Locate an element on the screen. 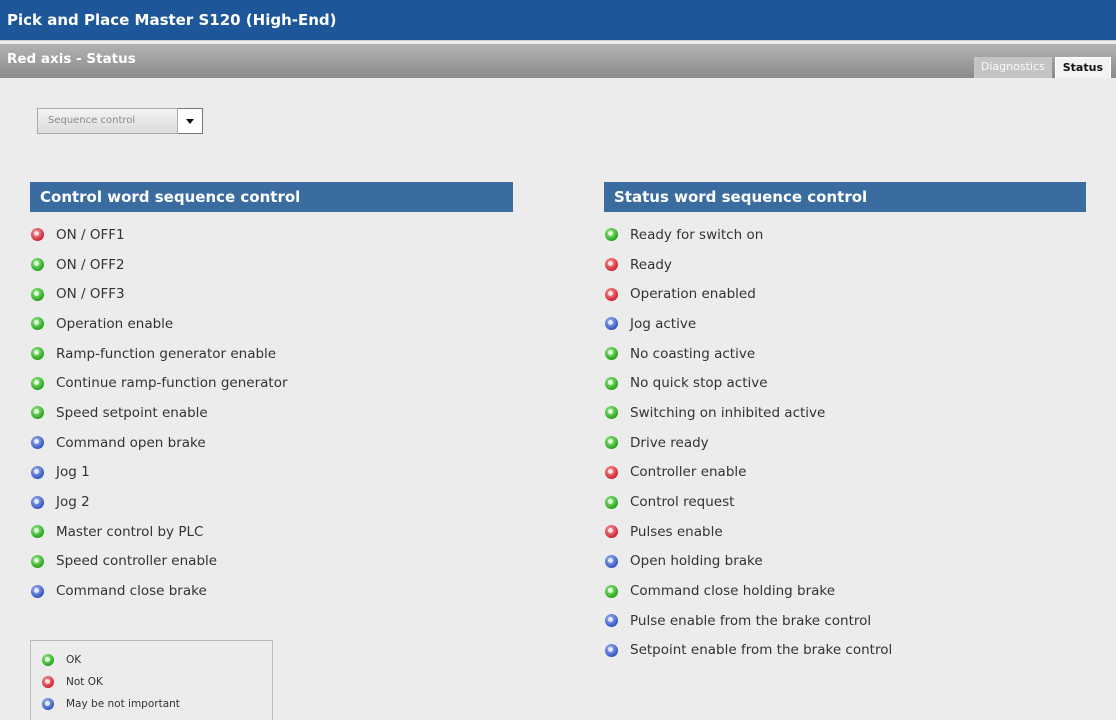  list-item: No quick stop active is located at coordinates (845, 383).